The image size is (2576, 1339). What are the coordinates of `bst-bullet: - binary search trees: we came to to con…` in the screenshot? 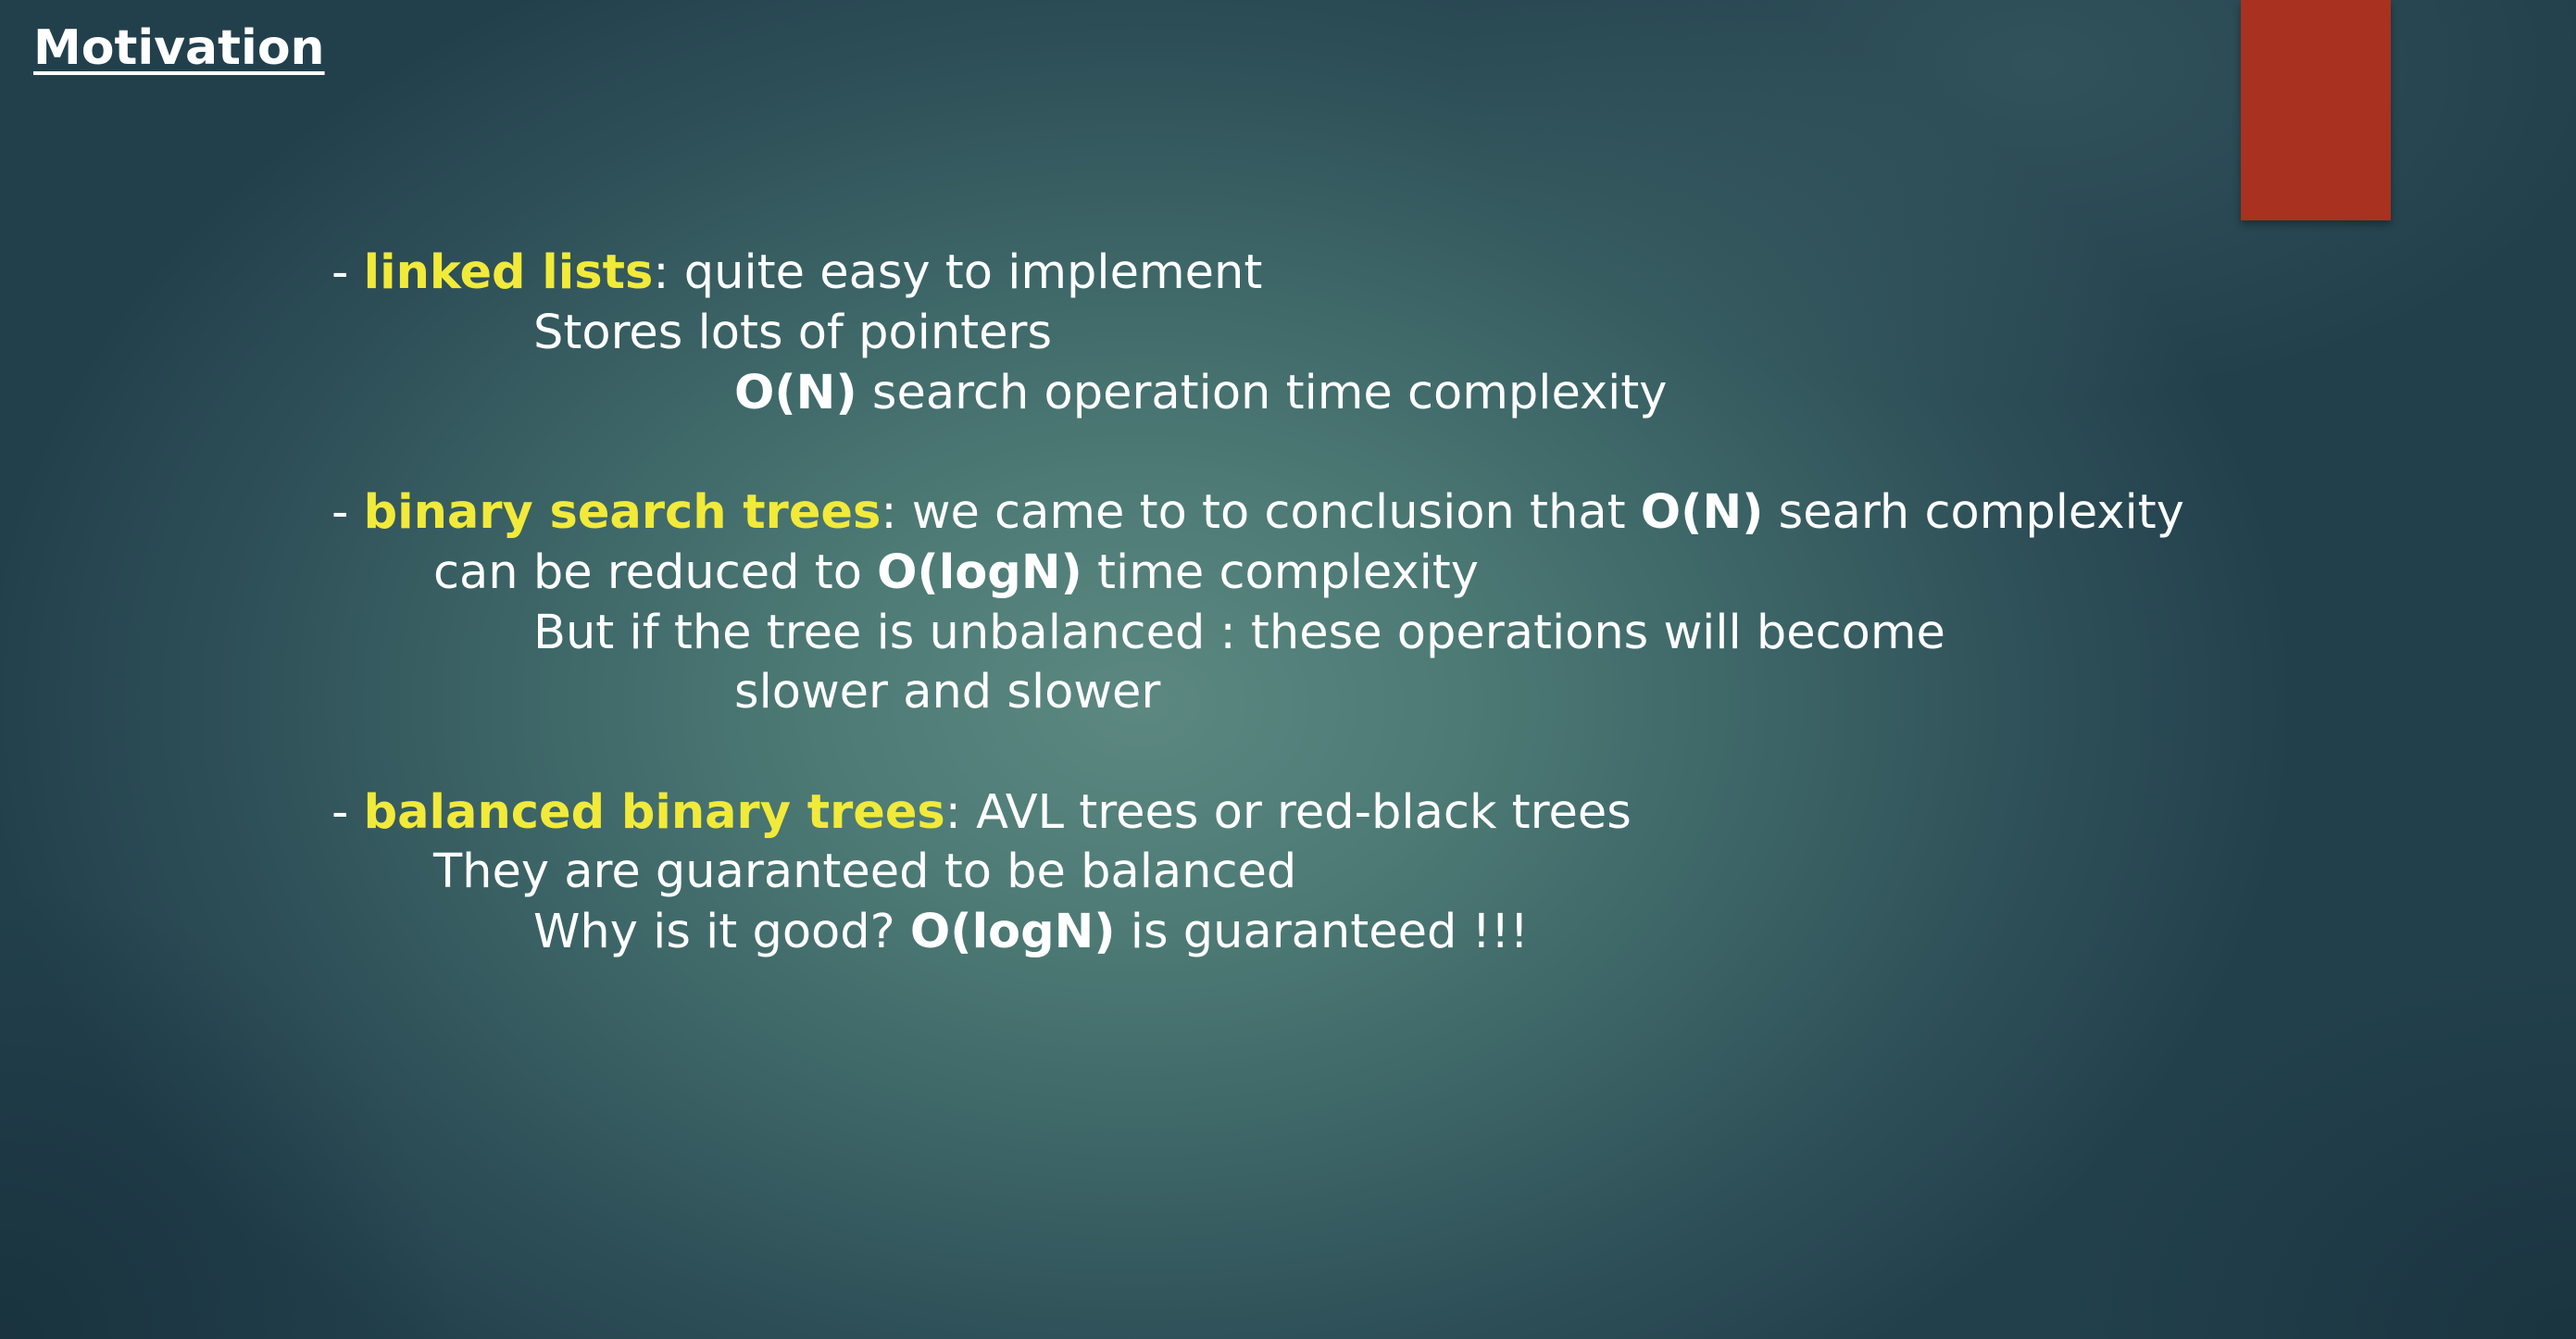 It's located at (1258, 513).